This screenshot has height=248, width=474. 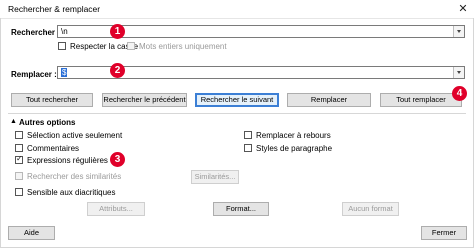 What do you see at coordinates (459, 93) in the screenshot?
I see `annotation-badge-4: 4` at bounding box center [459, 93].